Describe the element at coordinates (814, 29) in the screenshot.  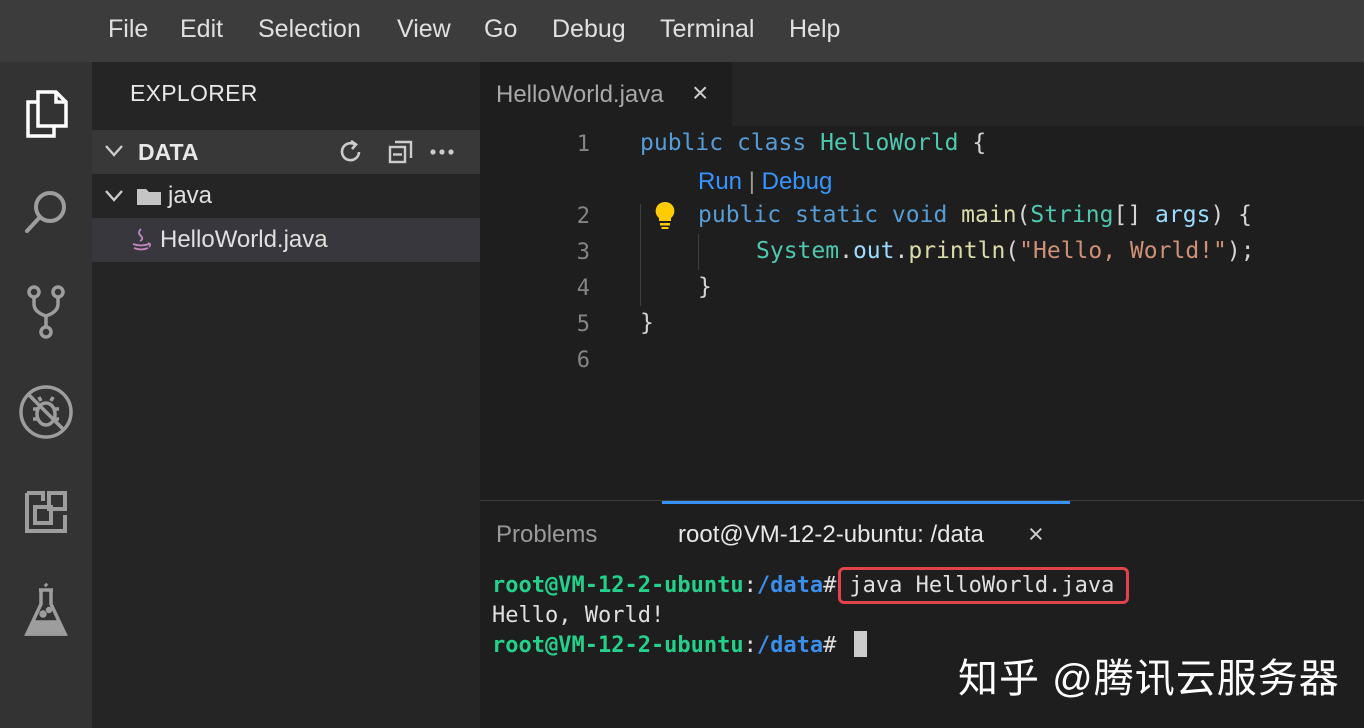
I see `menu-help: Help` at that location.